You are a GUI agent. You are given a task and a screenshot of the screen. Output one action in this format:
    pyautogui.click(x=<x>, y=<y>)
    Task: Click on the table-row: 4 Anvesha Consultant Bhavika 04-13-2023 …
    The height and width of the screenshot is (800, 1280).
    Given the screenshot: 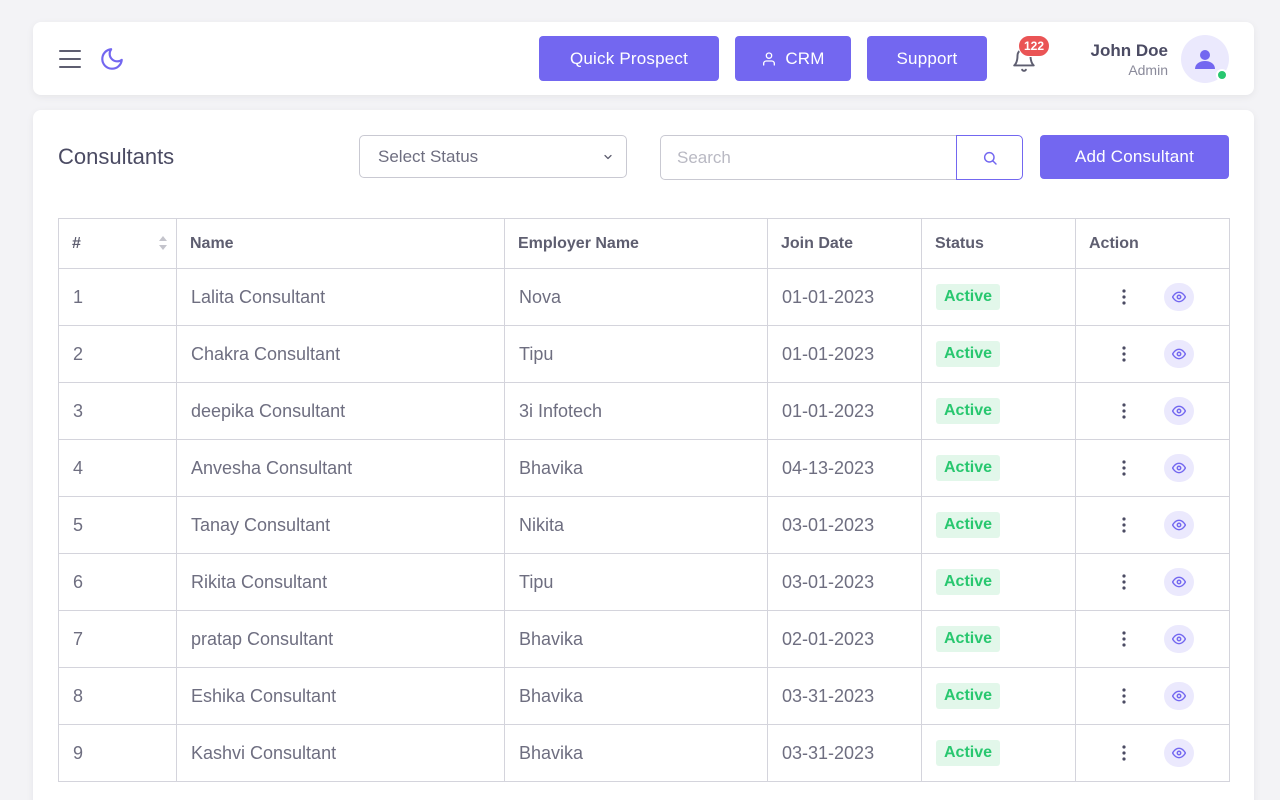 What is the action you would take?
    pyautogui.click(x=644, y=468)
    